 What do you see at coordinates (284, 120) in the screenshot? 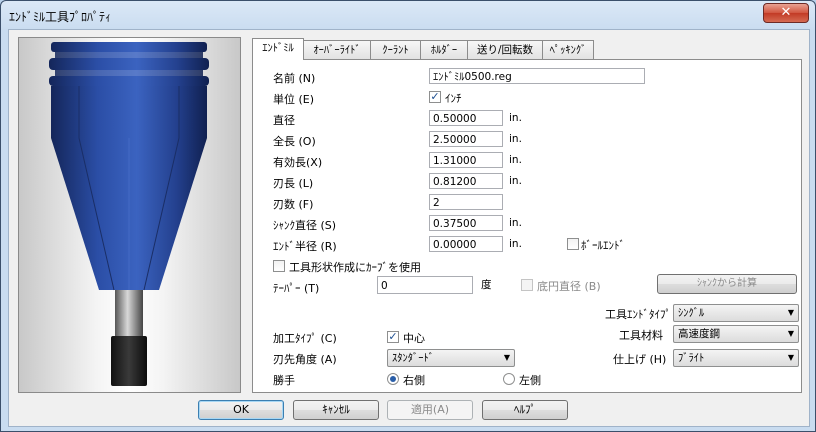
I see `diameter-label: 直径` at bounding box center [284, 120].